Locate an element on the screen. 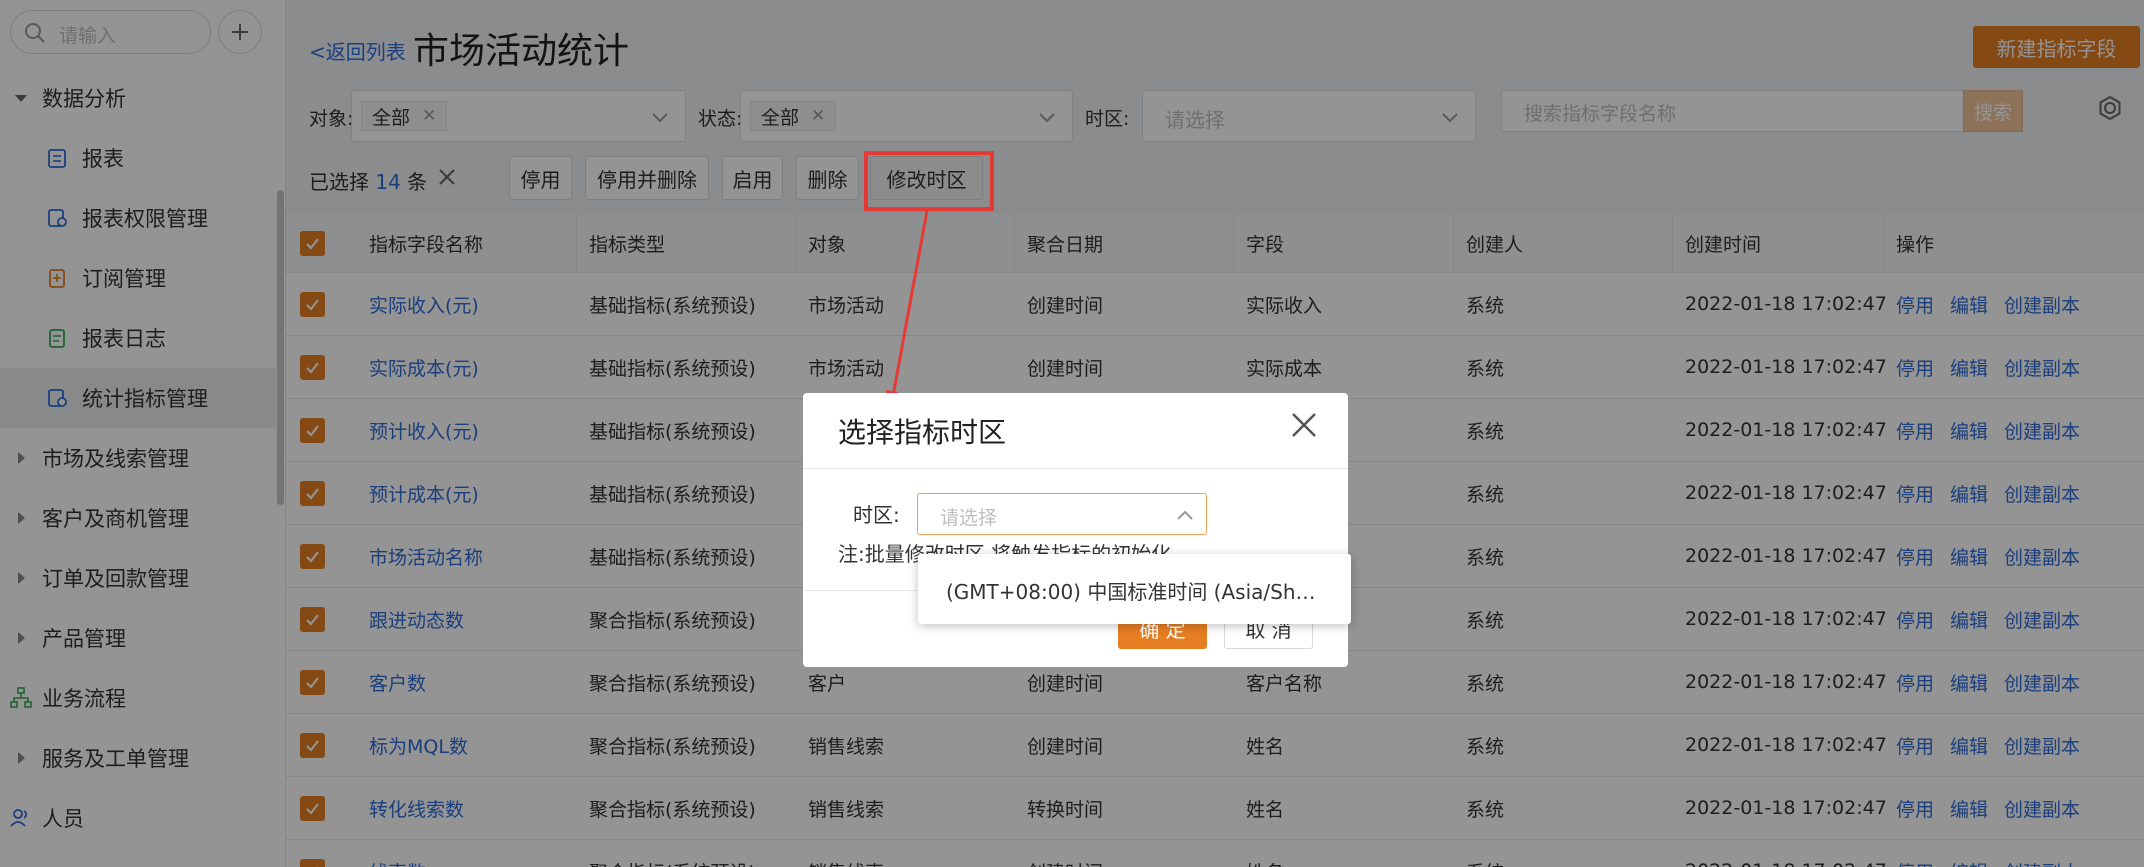 The width and height of the screenshot is (2144, 867). modal-header-divider is located at coordinates (1075, 468).